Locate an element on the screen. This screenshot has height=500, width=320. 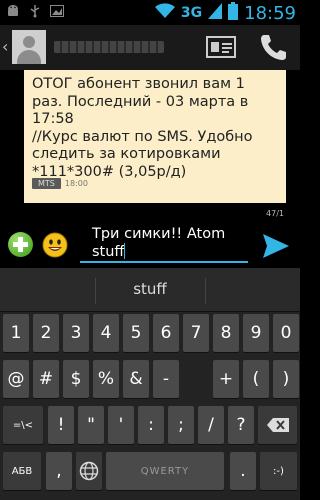
usb-icon is located at coordinates (35, 13).